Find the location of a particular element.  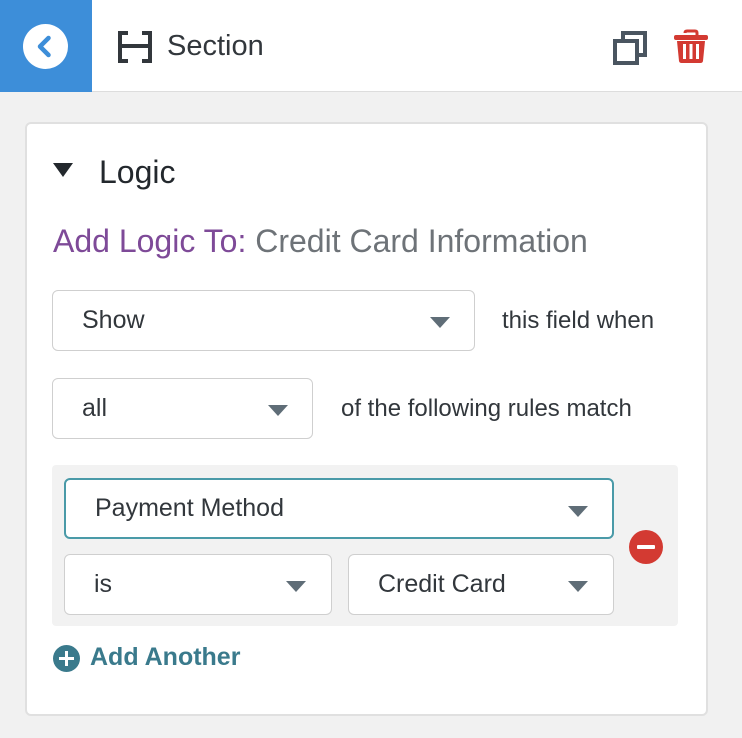

add-logic-line: Add Logic To: Credit Card Information is located at coordinates (320, 241).